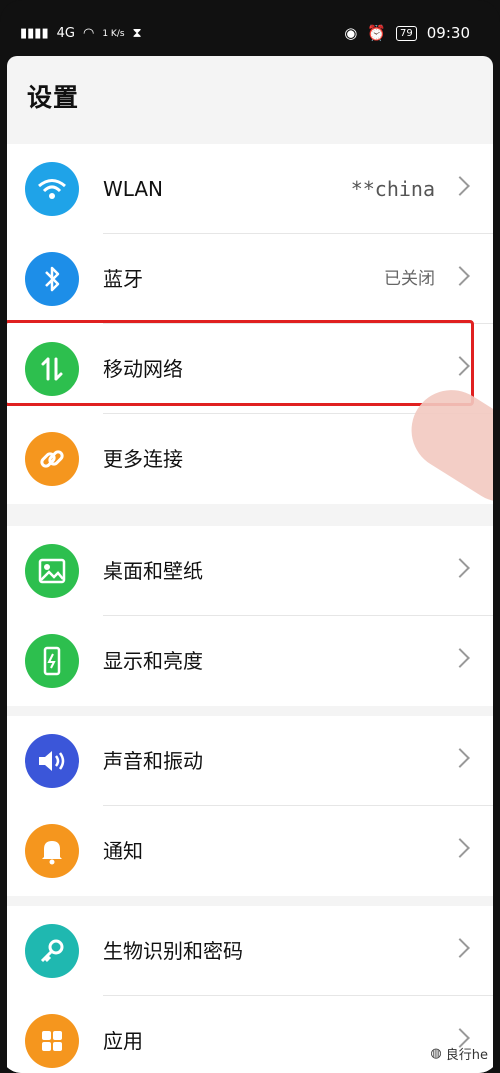 The image size is (500, 1073). I want to click on page-title: 设置, so click(53, 97).